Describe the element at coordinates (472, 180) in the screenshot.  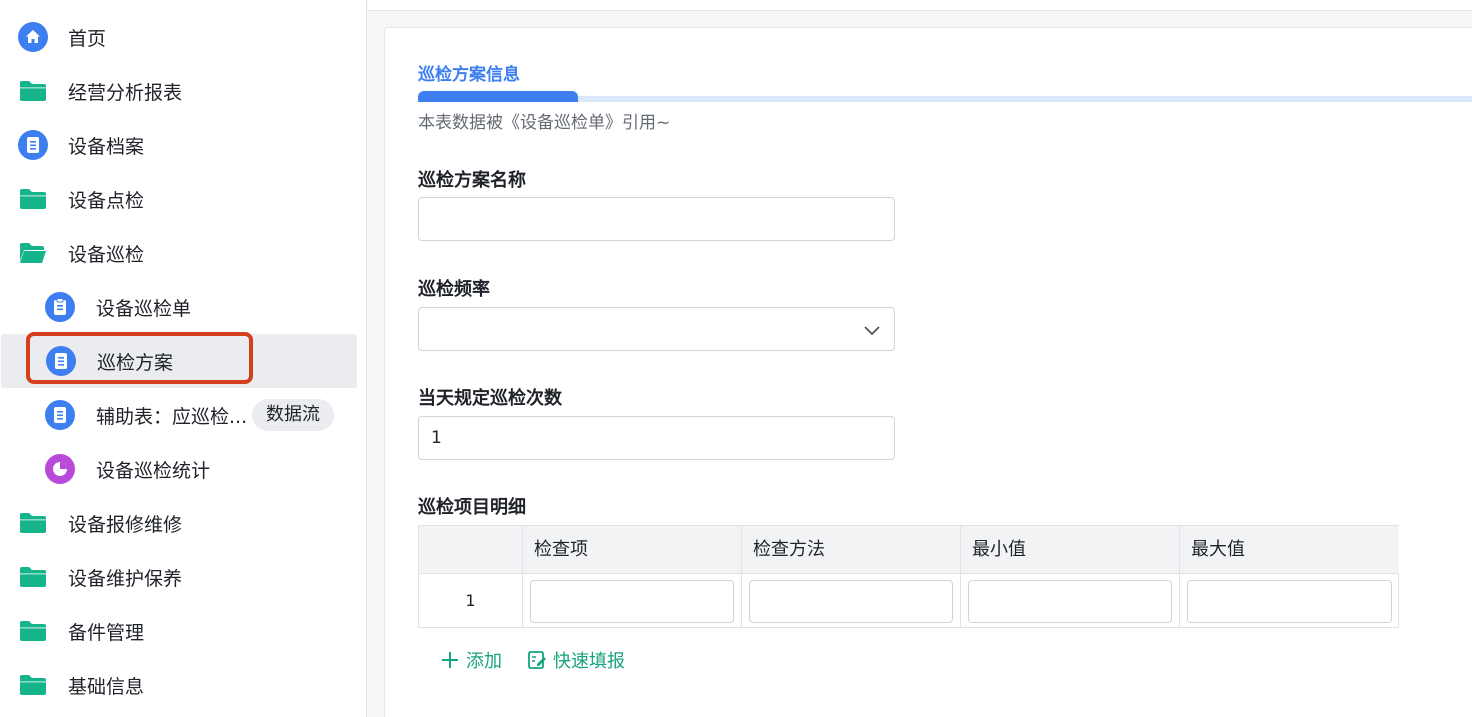
I see `plan-name-label: 巡检方案名称` at that location.